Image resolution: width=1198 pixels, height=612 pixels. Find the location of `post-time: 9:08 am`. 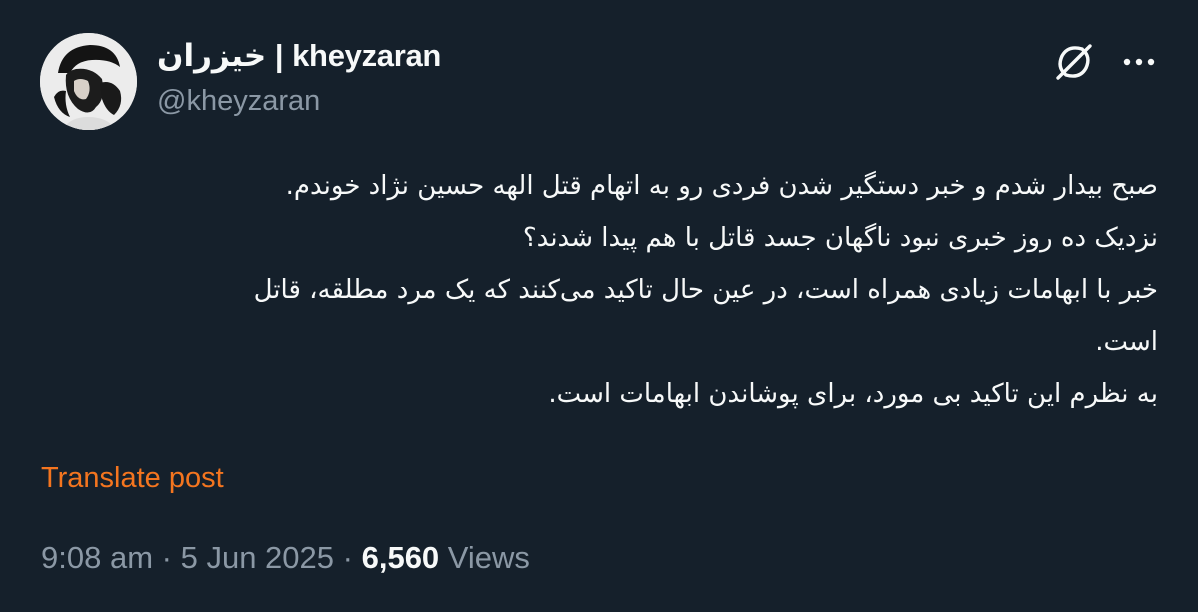

post-time: 9:08 am is located at coordinates (97, 557).